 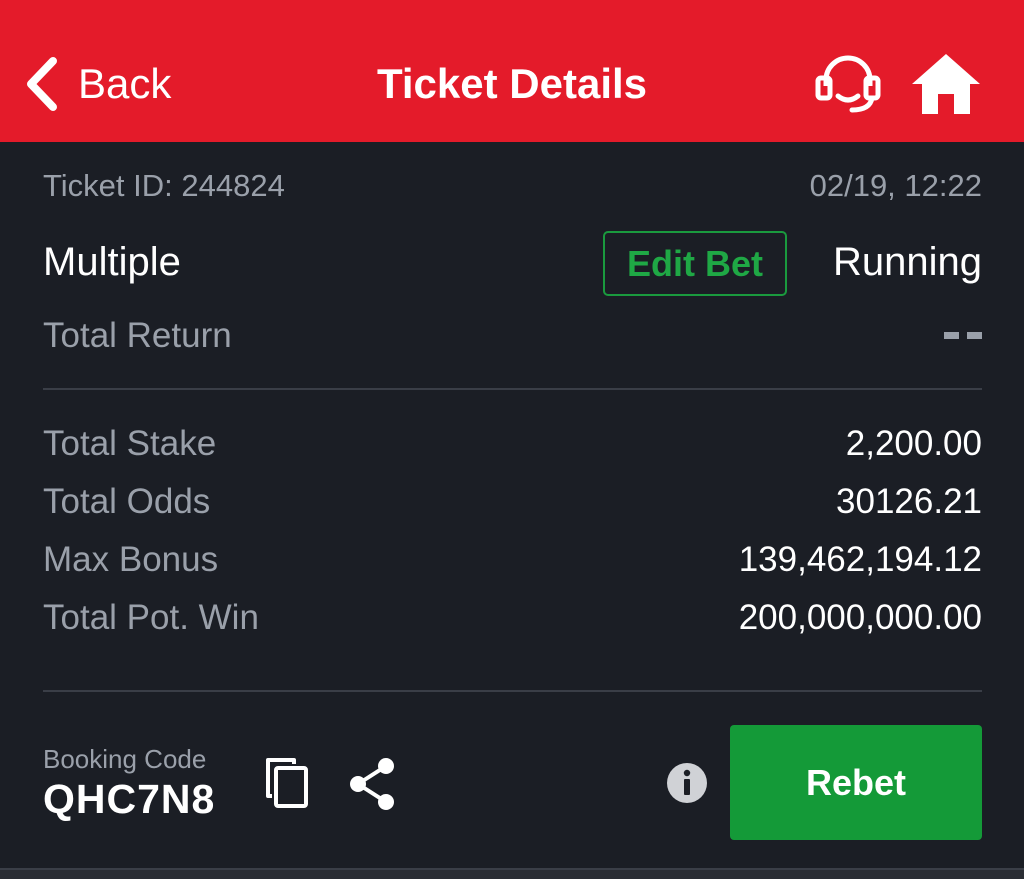 What do you see at coordinates (131, 559) in the screenshot?
I see `summary-label: Max Bonus` at bounding box center [131, 559].